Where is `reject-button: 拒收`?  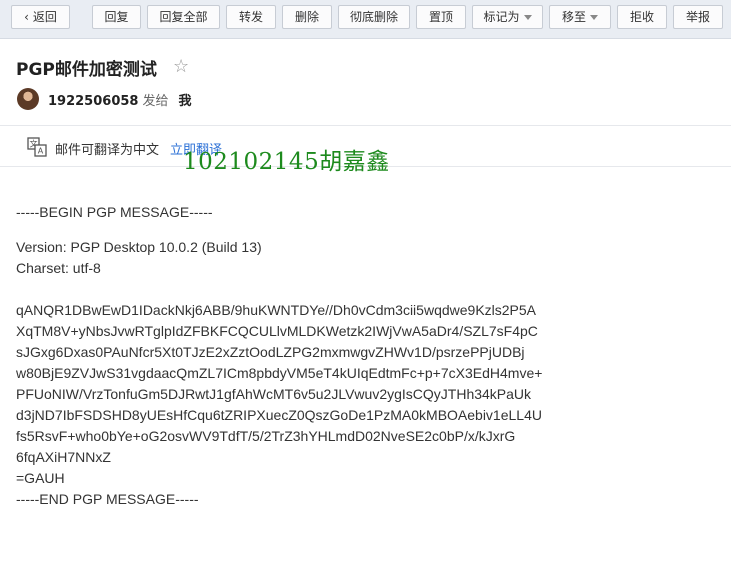
reject-button: 拒收 is located at coordinates (642, 17).